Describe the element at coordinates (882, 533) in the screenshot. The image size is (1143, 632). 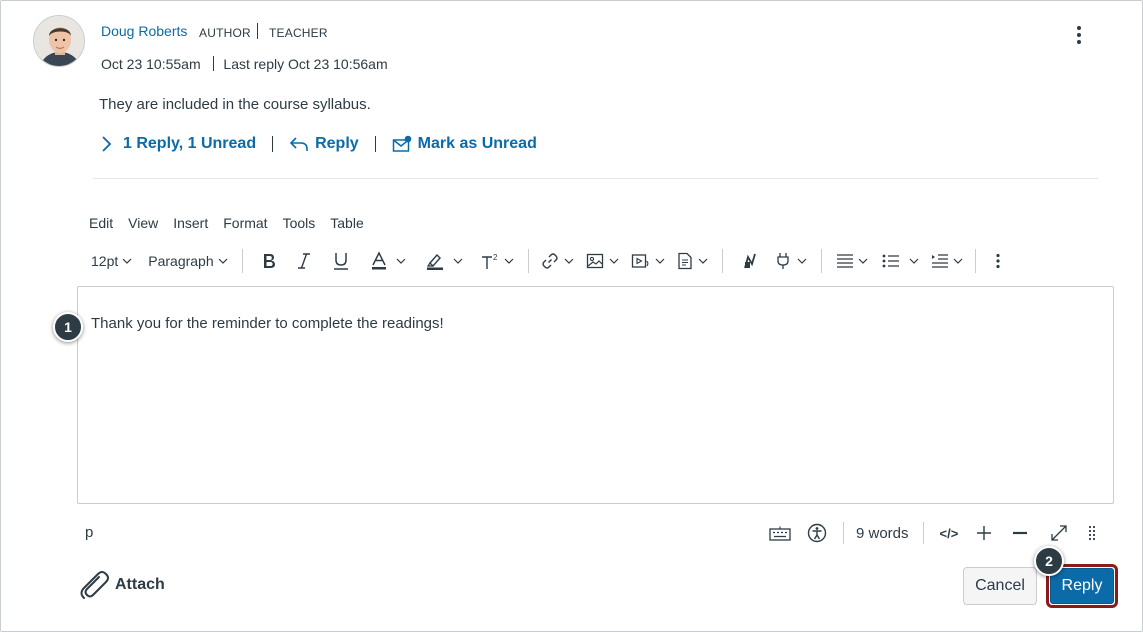
I see `word-count: 9 words` at that location.